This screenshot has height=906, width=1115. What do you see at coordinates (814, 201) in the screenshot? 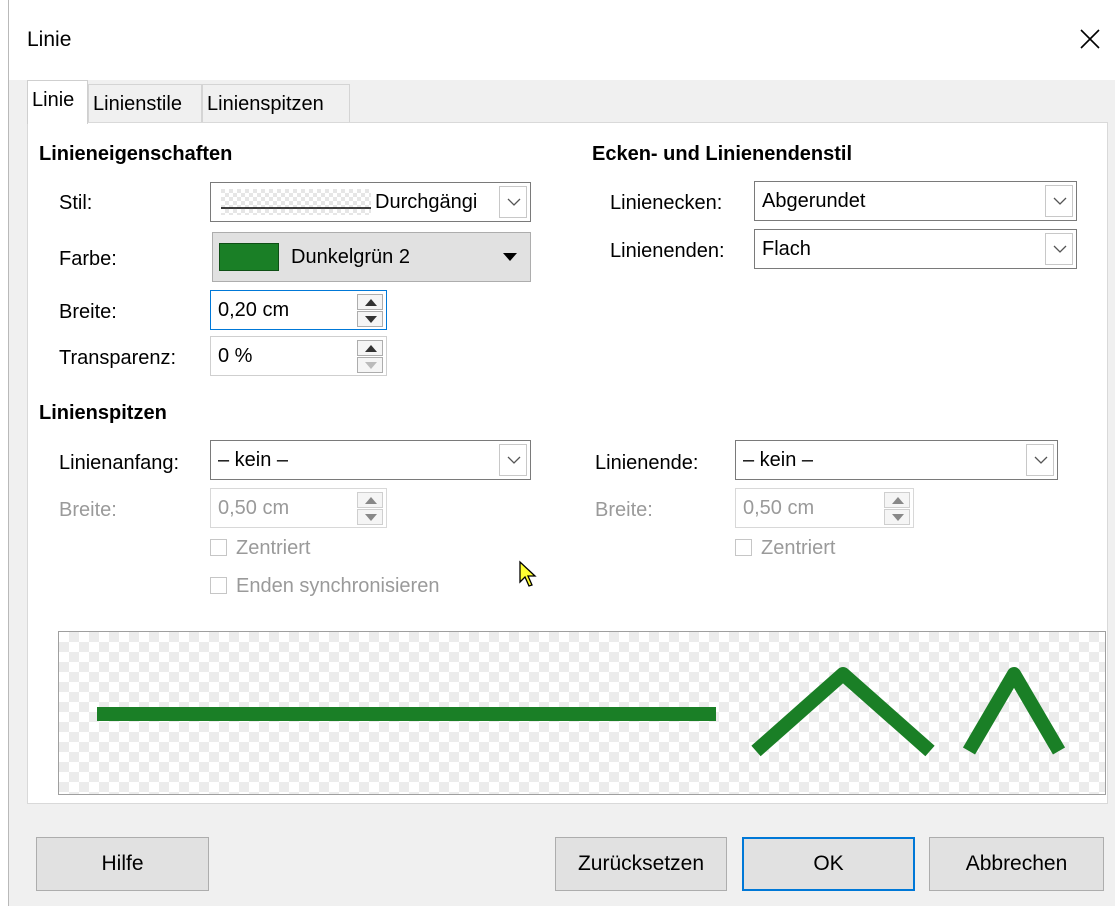
I see `corner-value: Abgerundet` at bounding box center [814, 201].